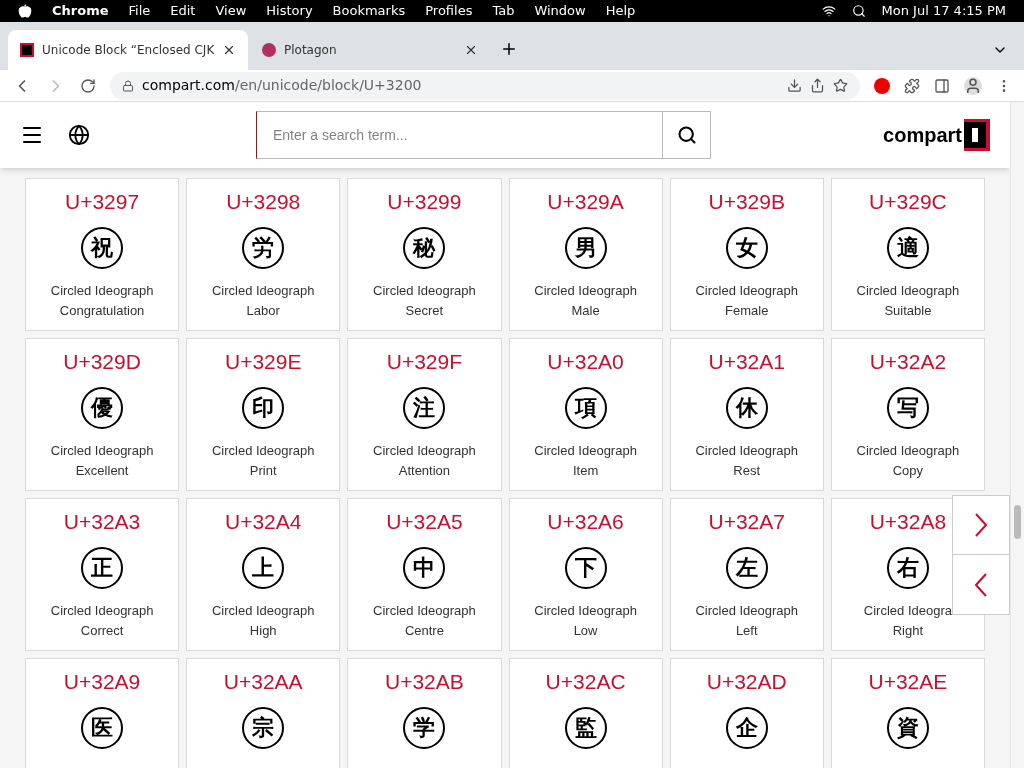 The width and height of the screenshot is (1024, 768). I want to click on character-card: U+32A1 休 Circled Ideograph Rest, so click(746, 414).